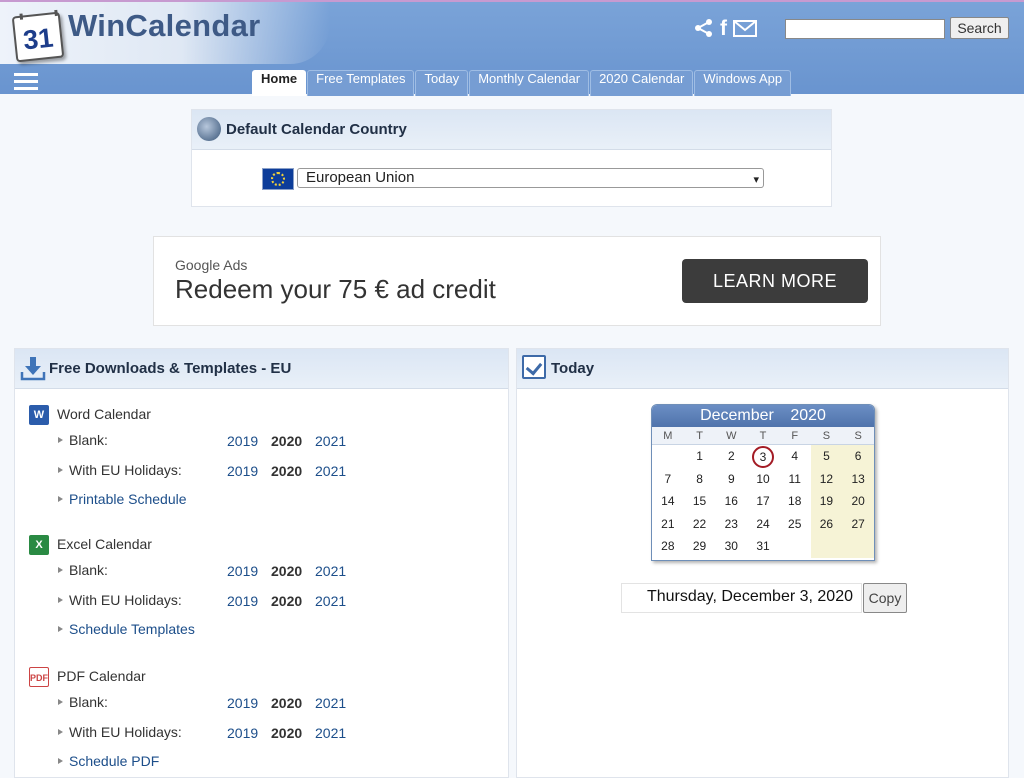  What do you see at coordinates (885, 598) in the screenshot?
I see `copy-button: Copy` at bounding box center [885, 598].